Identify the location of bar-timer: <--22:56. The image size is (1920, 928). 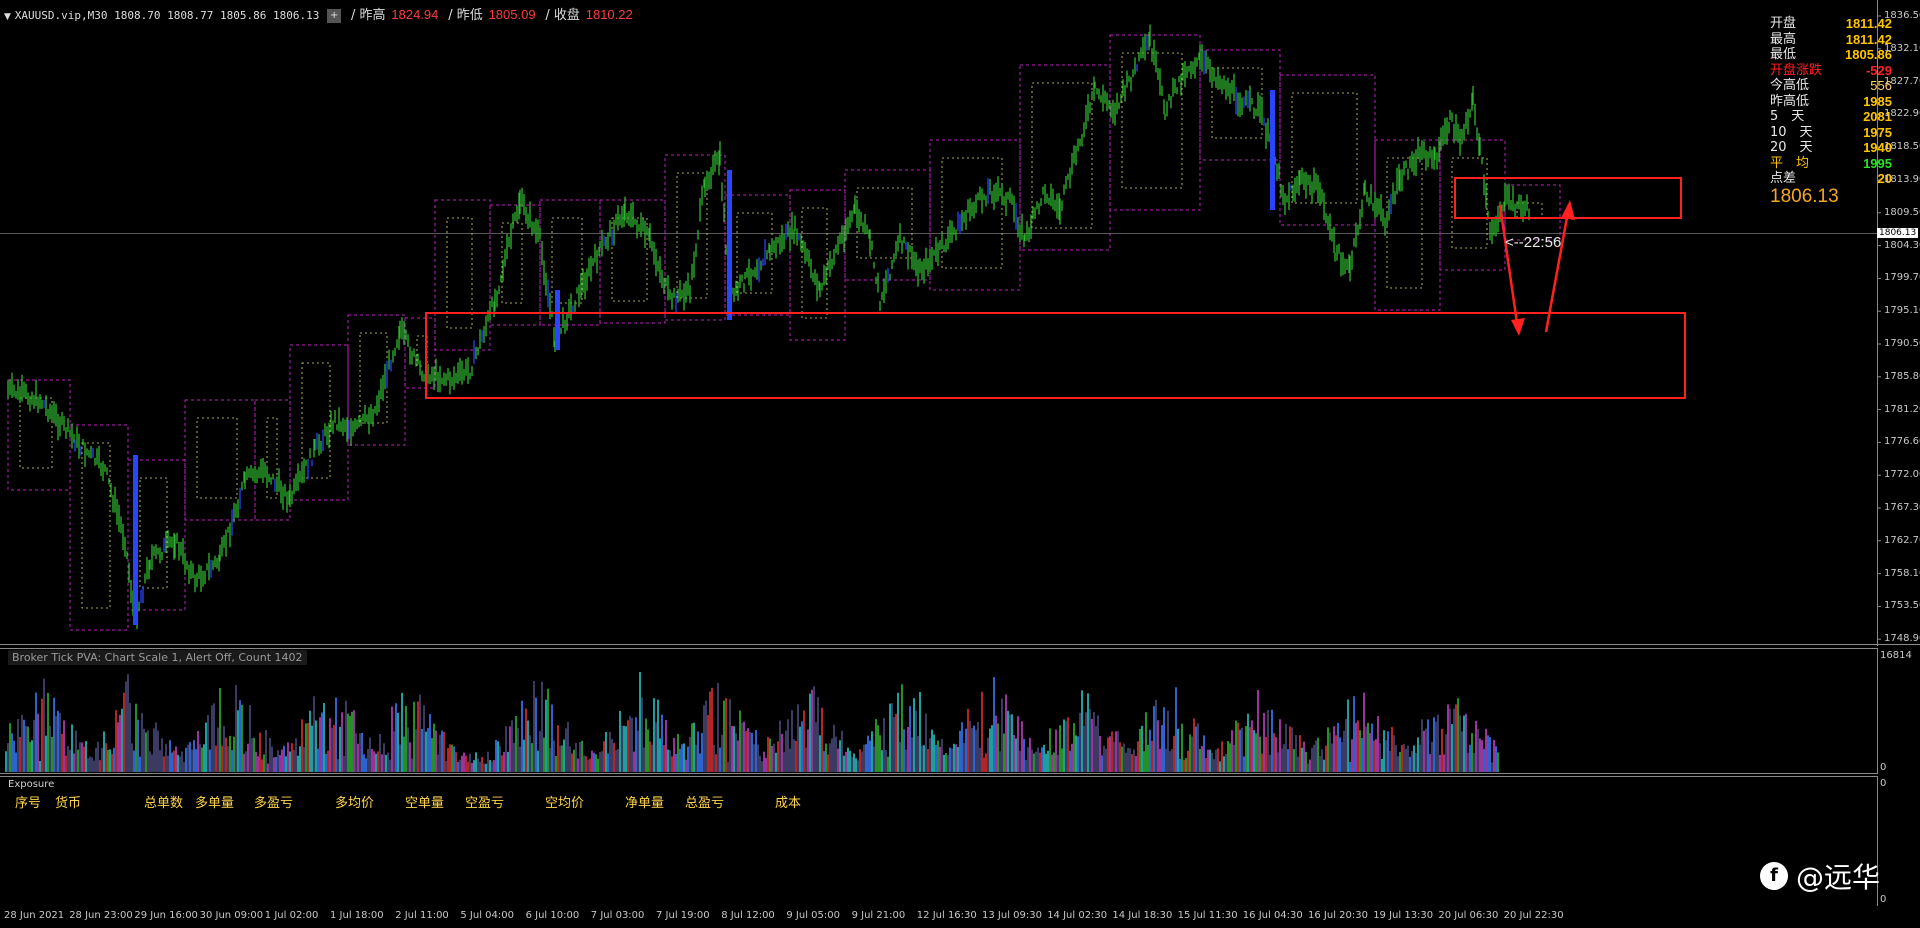
(1533, 242).